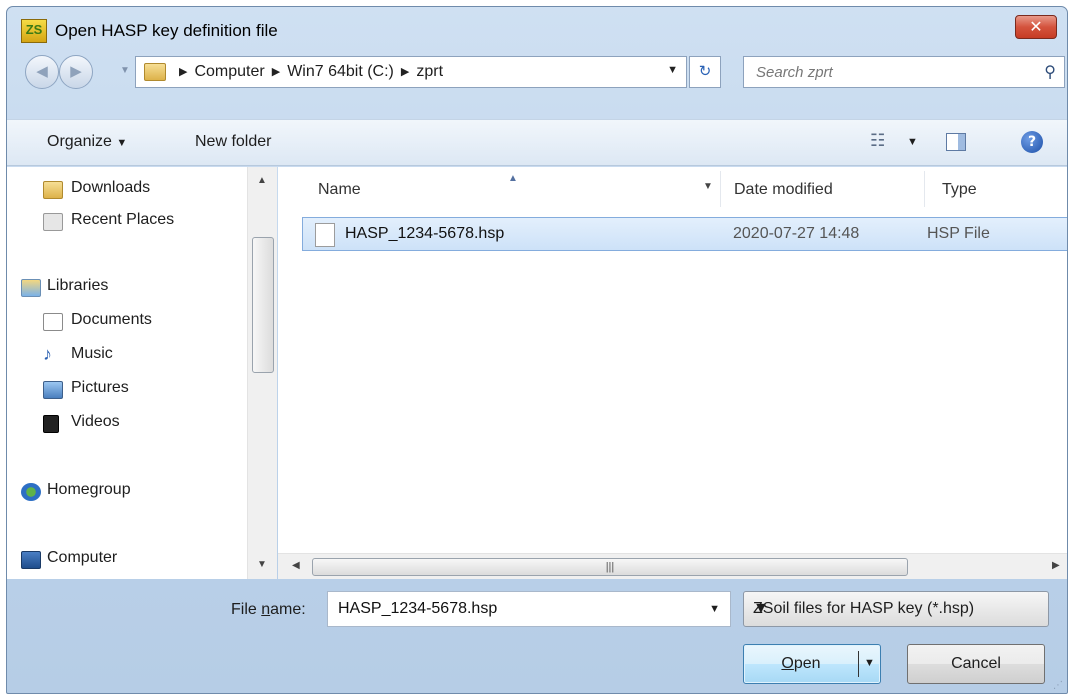 The width and height of the screenshot is (1075, 700). What do you see at coordinates (889, 72) in the screenshot?
I see `search-input` at bounding box center [889, 72].